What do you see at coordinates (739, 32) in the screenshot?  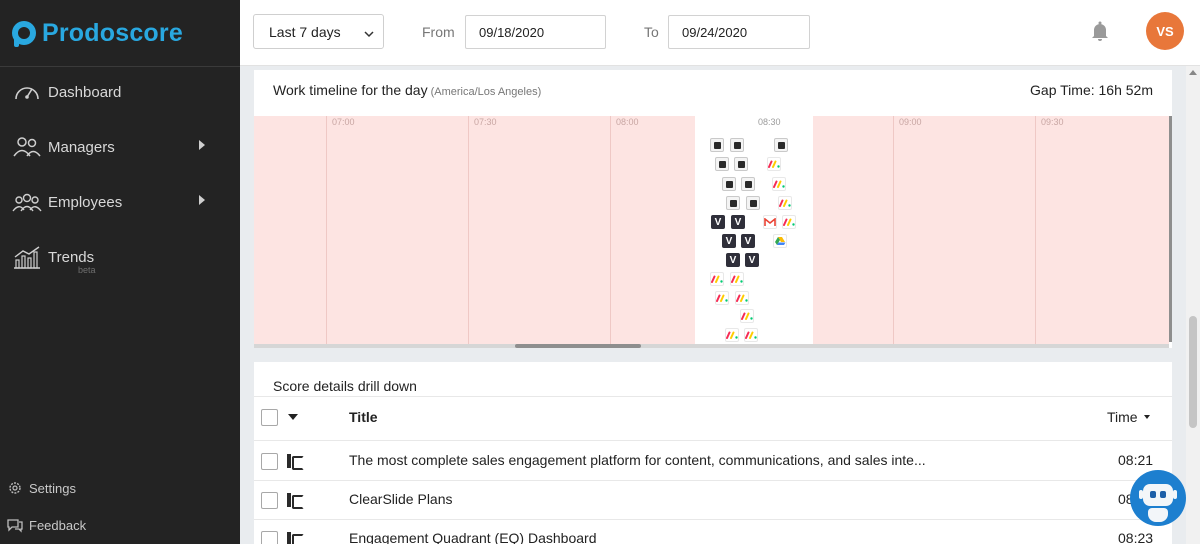 I see `to-date-input: 09/24/2020` at bounding box center [739, 32].